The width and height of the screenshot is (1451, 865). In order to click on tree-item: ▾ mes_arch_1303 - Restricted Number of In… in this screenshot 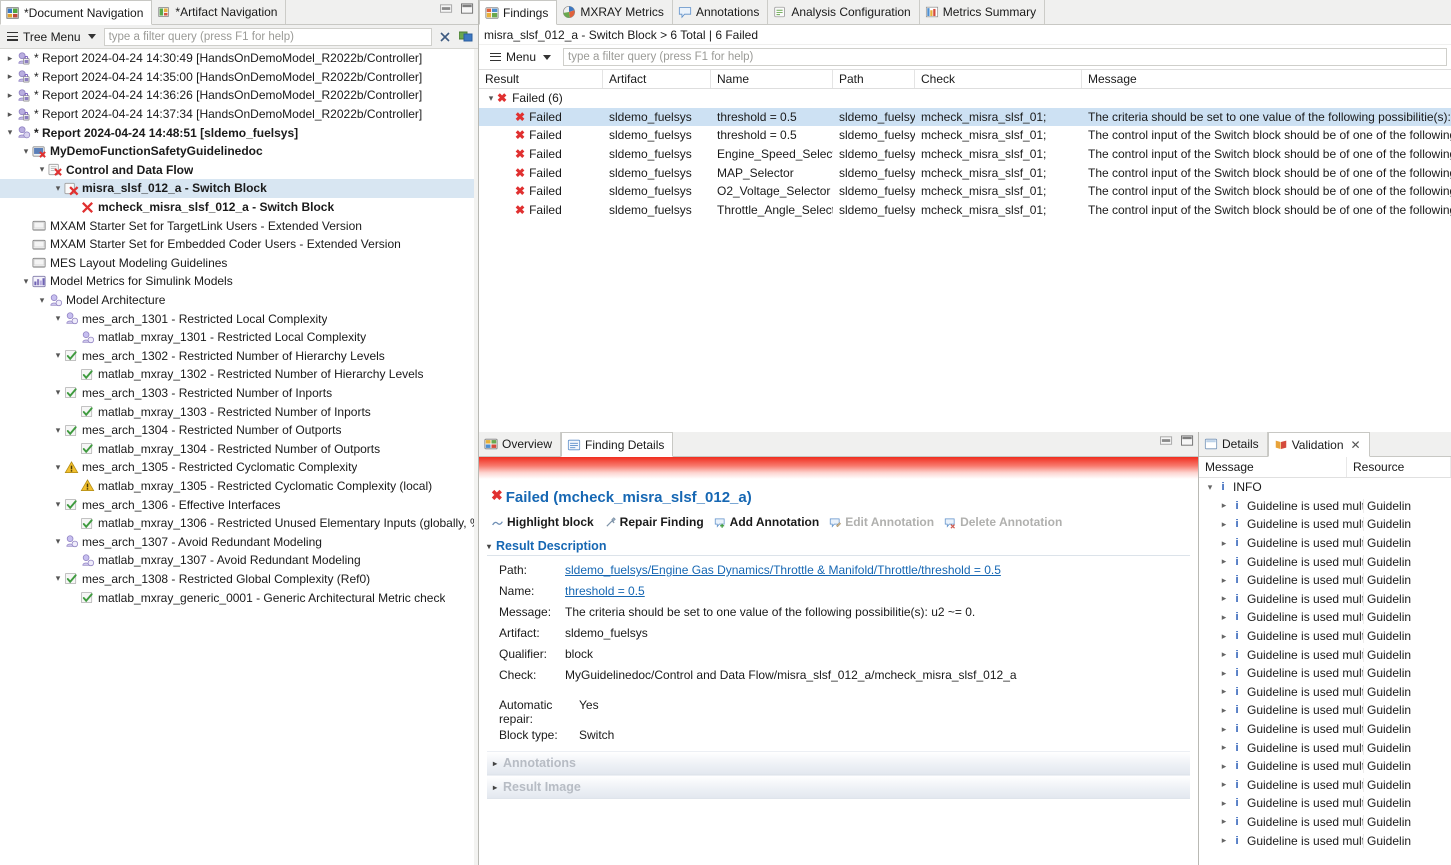, I will do `click(239, 393)`.